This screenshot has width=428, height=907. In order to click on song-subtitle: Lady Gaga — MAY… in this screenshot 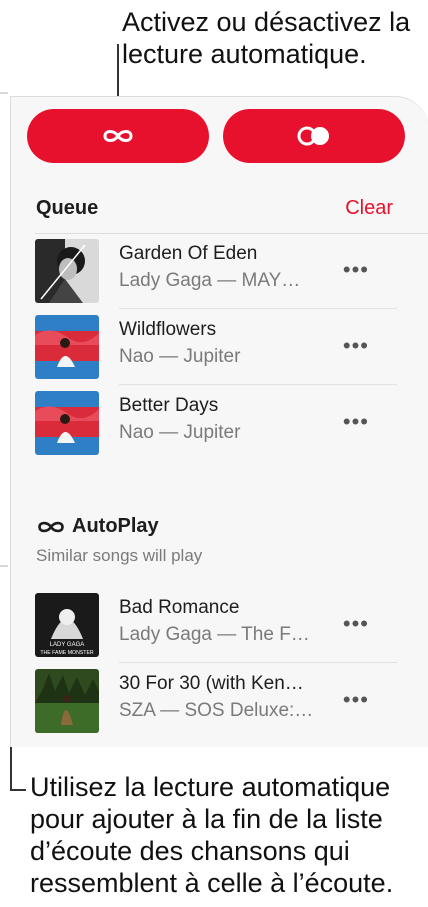, I will do `click(210, 280)`.